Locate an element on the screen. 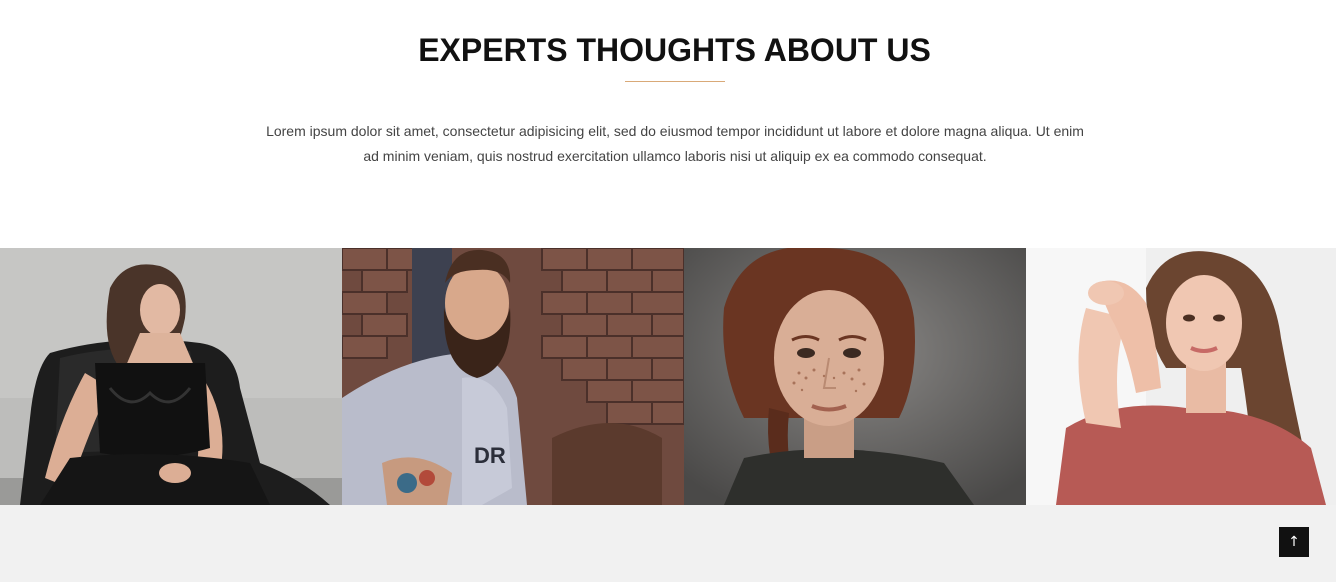 The width and height of the screenshot is (1336, 582). woman-red-top-portrait-photo is located at coordinates (1181, 376).